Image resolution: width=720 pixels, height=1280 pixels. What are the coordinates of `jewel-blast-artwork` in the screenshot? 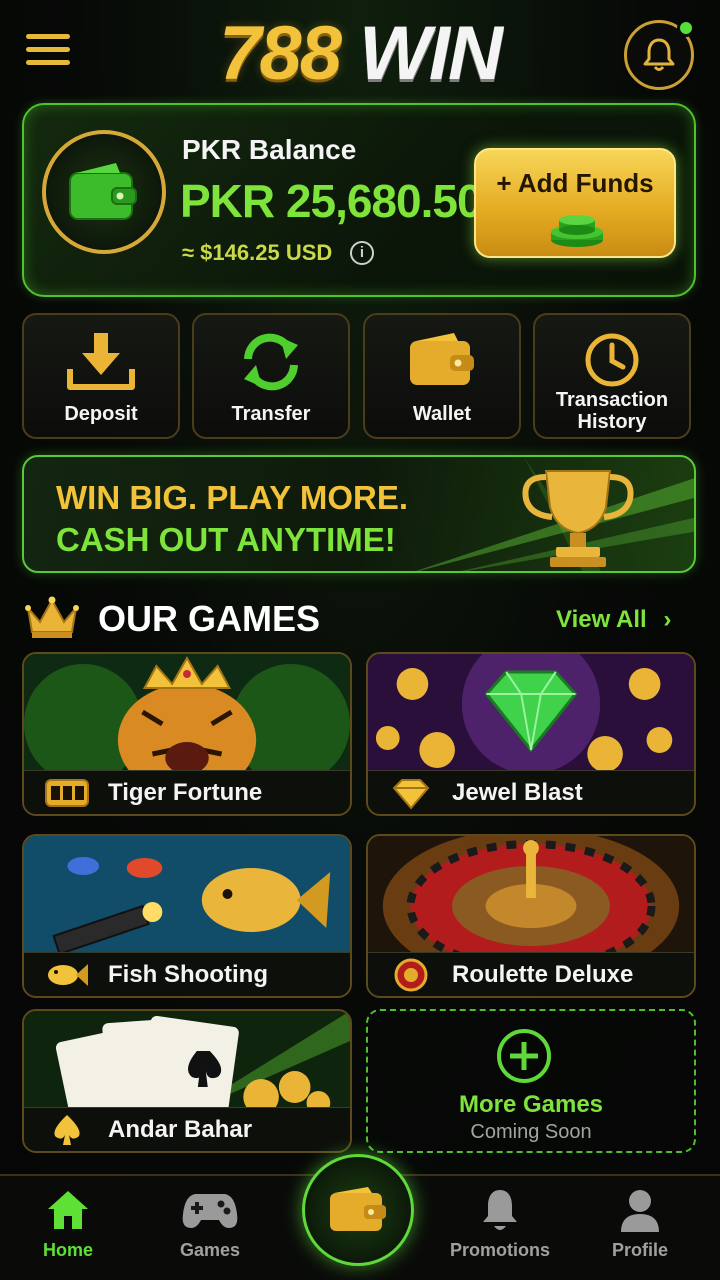 It's located at (531, 716).